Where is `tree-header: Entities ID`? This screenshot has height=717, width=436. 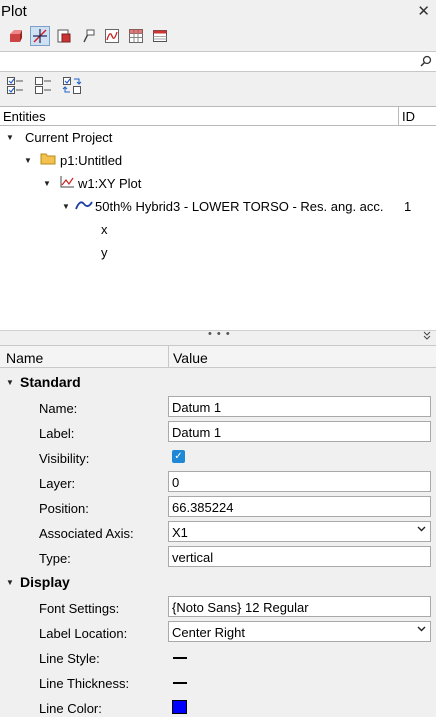 tree-header: Entities ID is located at coordinates (218, 116).